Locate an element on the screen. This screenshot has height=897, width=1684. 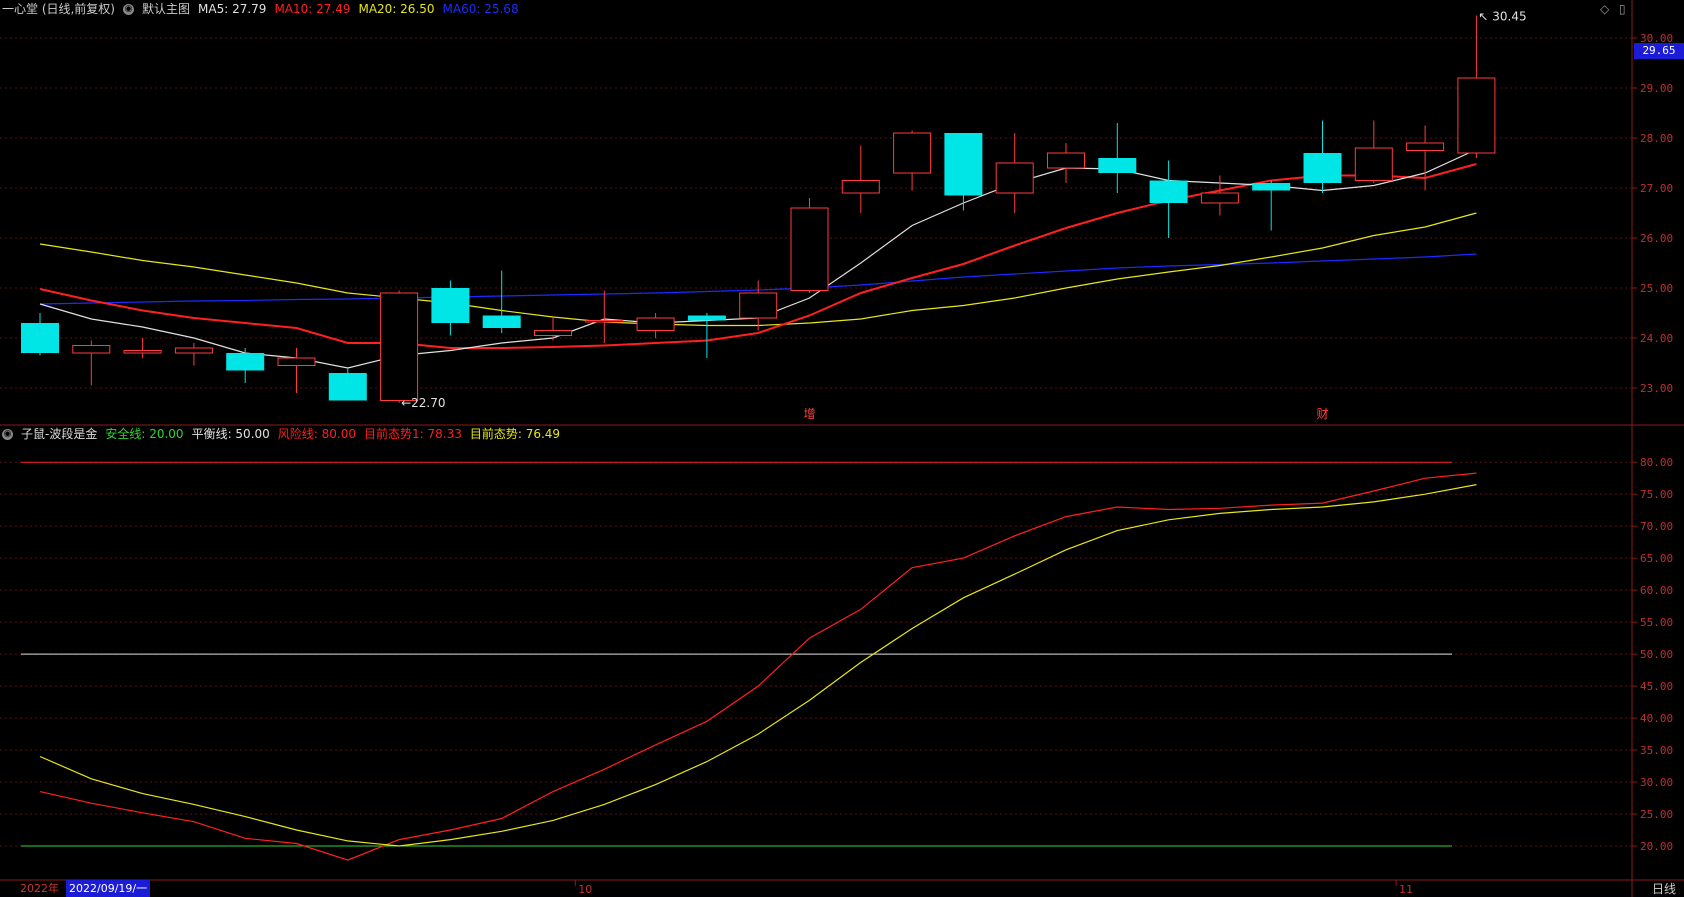
price-annotation: ←22.70 is located at coordinates (423, 403).